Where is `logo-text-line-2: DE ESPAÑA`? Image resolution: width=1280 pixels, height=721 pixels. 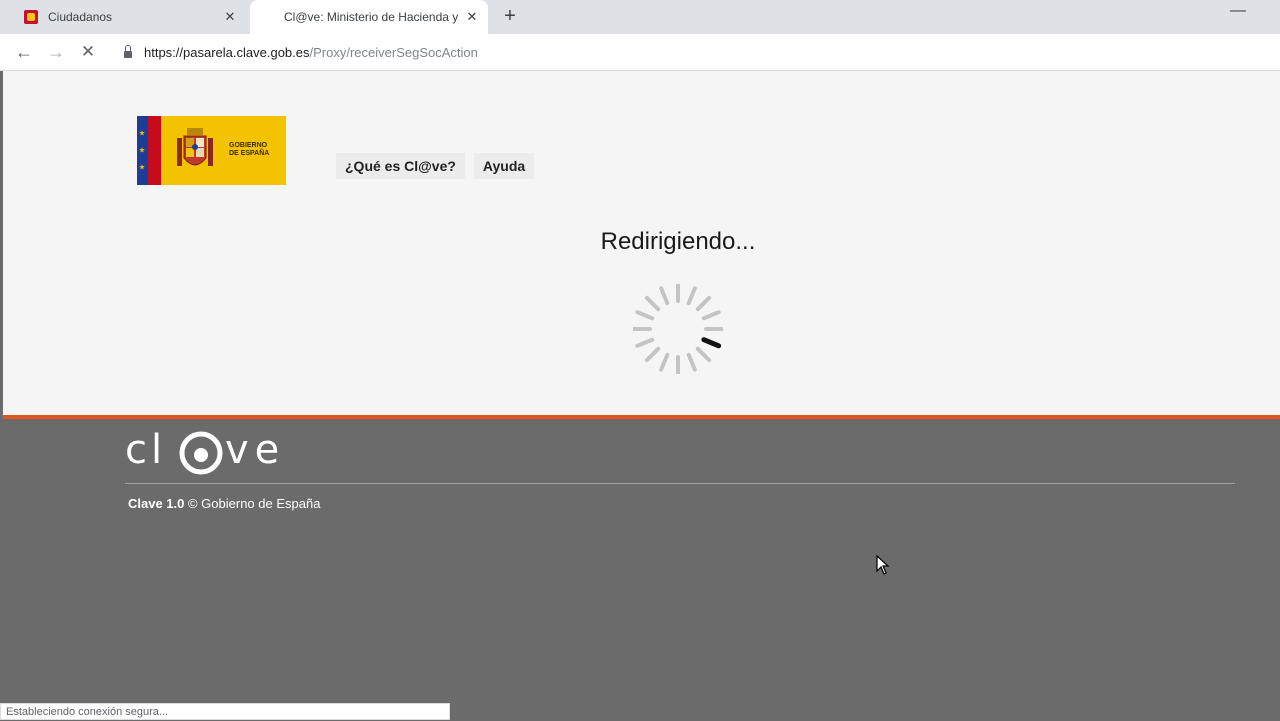 logo-text-line-2: DE ESPAÑA is located at coordinates (249, 153).